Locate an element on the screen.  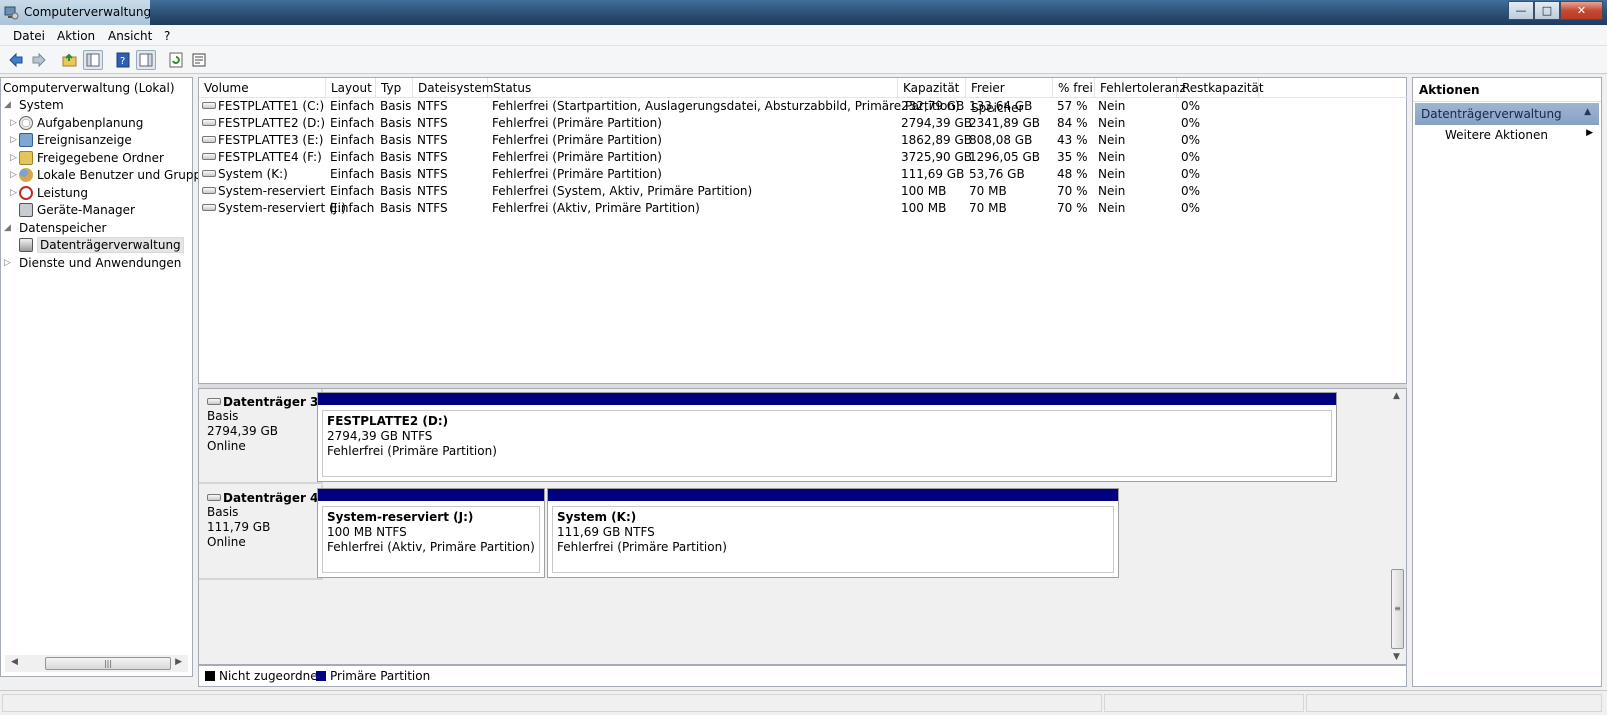
shared-folder-icon is located at coordinates (26, 158).